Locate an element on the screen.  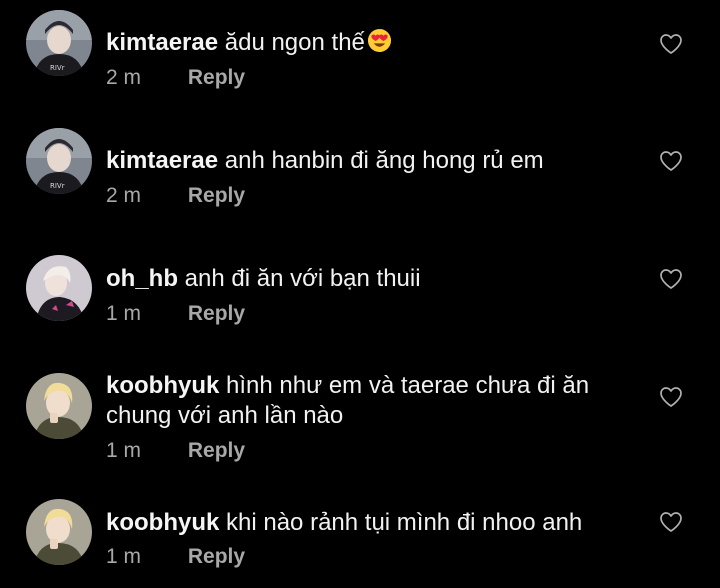
comment-body: oh_hb anh đi ăn với bạn thuii is located at coordinates (366, 279).